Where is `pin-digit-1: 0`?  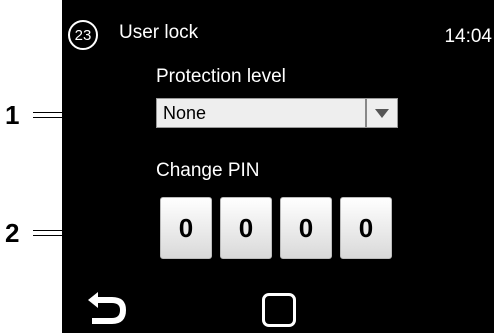 pin-digit-1: 0 is located at coordinates (186, 228).